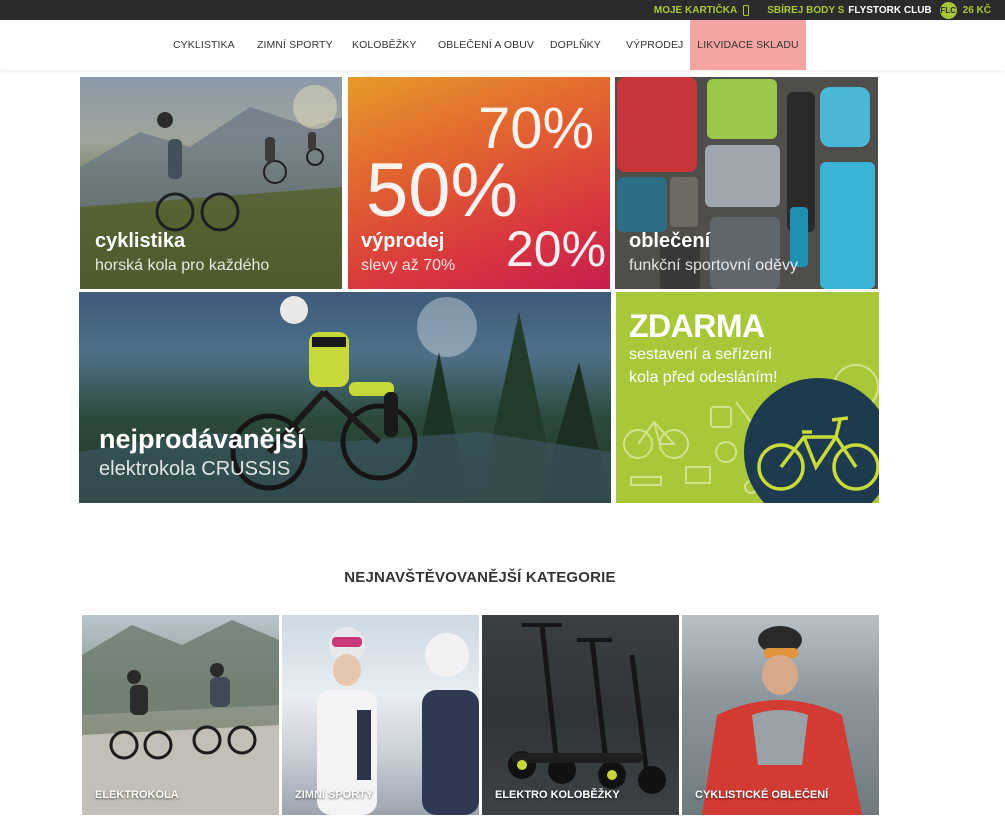 This screenshot has height=834, width=1005. I want to click on banner-title: výprodej, so click(403, 241).